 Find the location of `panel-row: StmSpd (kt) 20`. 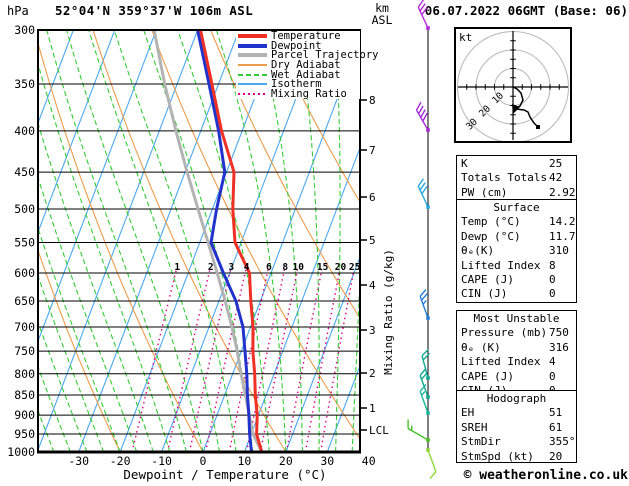

panel-row: StmSpd (kt) 20 is located at coordinates (516, 457).